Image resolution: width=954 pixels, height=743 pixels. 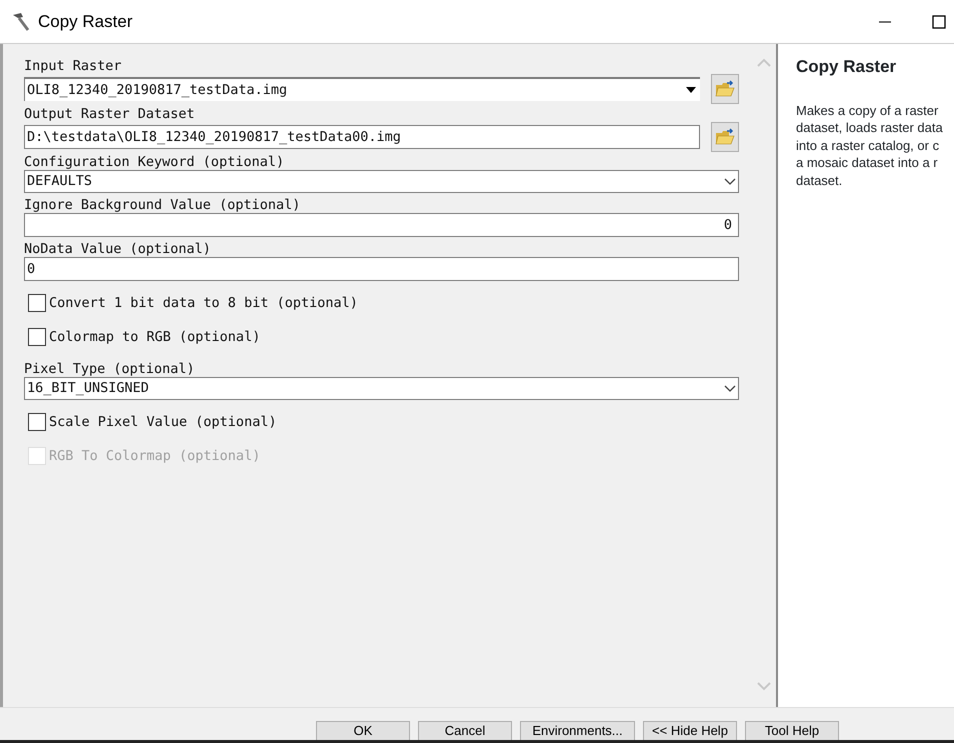 What do you see at coordinates (203, 303) in the screenshot?
I see `checkbox-label: Convert 1 bit data to 8 bit (optional)` at bounding box center [203, 303].